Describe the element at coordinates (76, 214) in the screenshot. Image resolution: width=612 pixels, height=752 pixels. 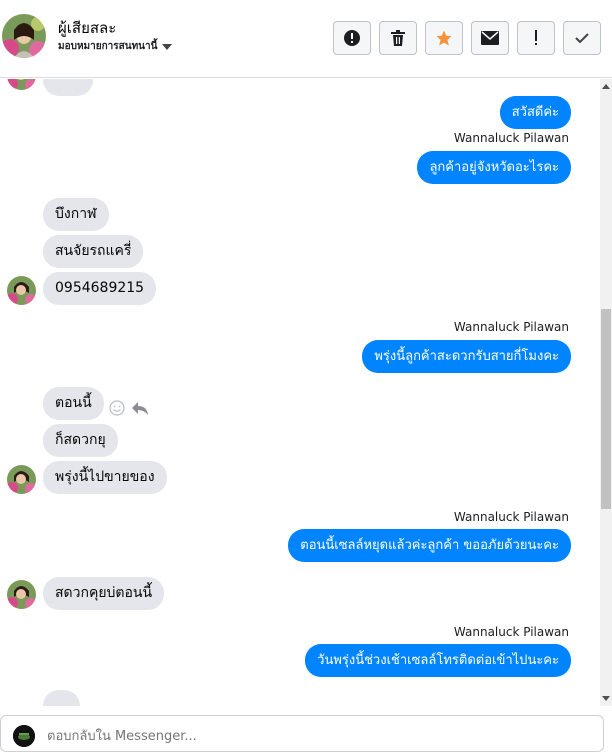
I see `message-bubble-incoming: บึงกาฬ` at that location.